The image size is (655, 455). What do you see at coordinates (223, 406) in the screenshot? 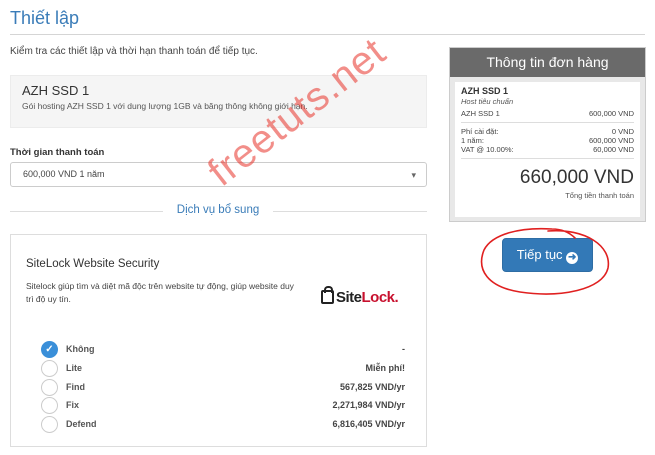
I see `sitelock-option-fix: Fix 2,271,984 VND/yr` at bounding box center [223, 406].